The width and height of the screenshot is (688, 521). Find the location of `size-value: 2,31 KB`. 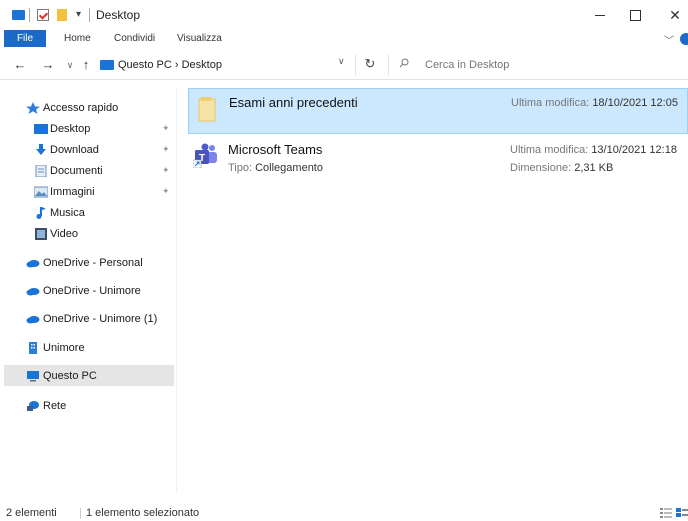

size-value: 2,31 KB is located at coordinates (594, 168).